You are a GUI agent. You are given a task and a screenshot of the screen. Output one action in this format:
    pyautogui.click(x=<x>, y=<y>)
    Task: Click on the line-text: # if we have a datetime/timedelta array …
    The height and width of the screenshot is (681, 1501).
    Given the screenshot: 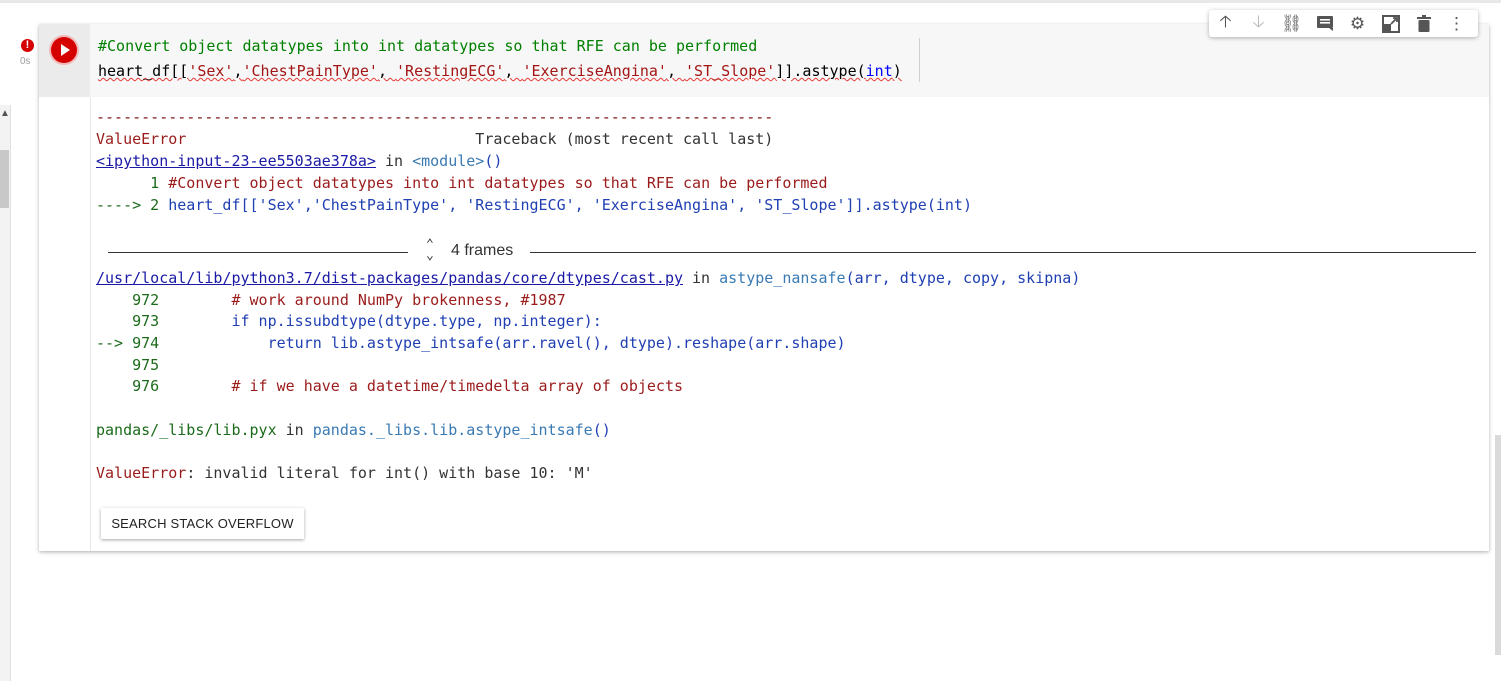 What is the action you would take?
    pyautogui.click(x=426, y=386)
    